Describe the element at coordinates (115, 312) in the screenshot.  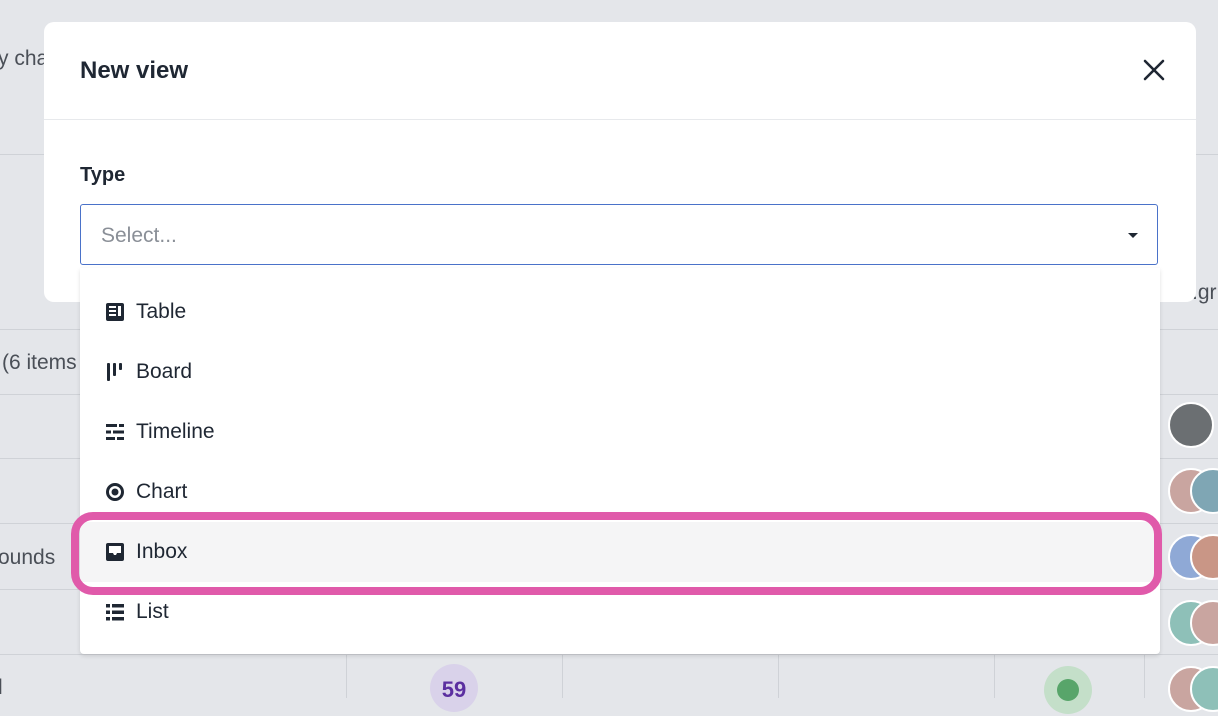
I see `table-icon` at that location.